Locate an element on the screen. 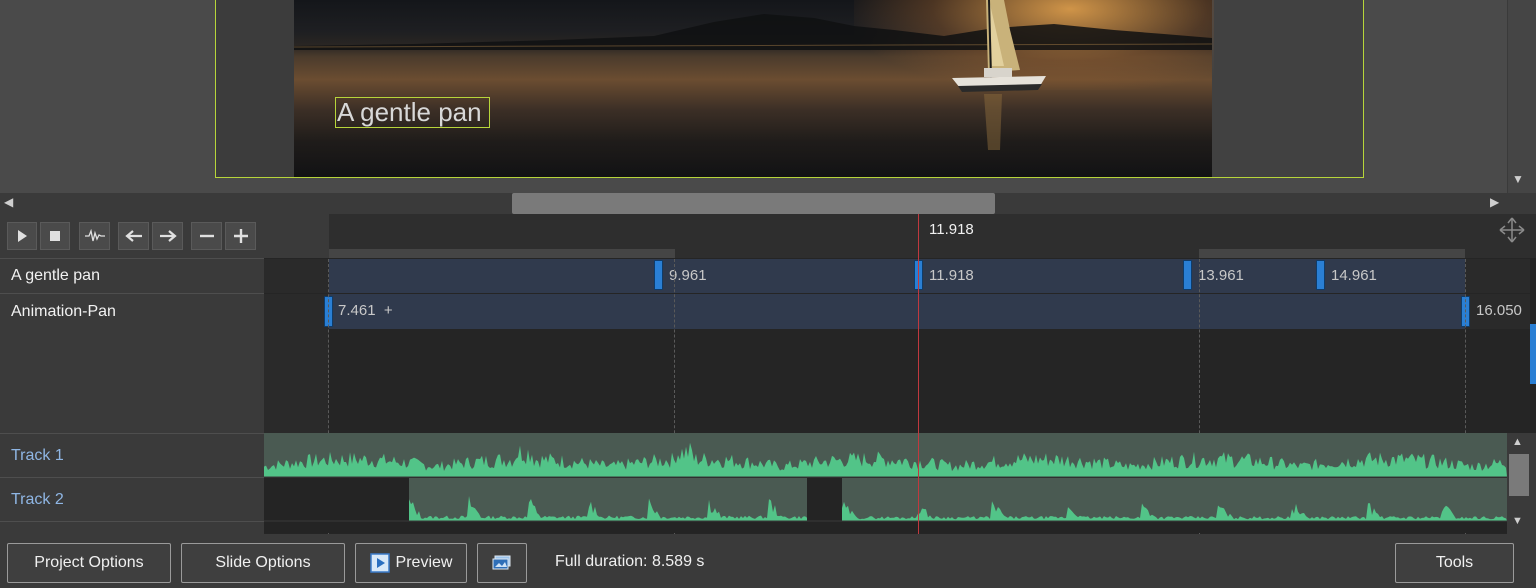 The width and height of the screenshot is (1536, 588). sailboat-image is located at coordinates (999, 75).